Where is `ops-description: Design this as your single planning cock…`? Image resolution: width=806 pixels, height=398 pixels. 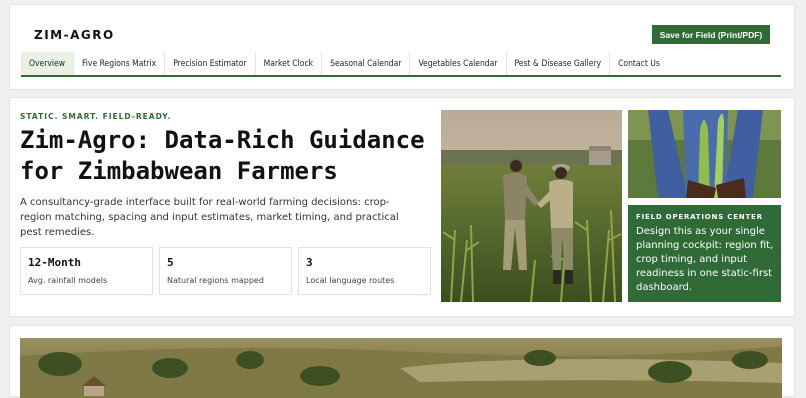
ops-description: Design this as your single planning cock… is located at coordinates (705, 259).